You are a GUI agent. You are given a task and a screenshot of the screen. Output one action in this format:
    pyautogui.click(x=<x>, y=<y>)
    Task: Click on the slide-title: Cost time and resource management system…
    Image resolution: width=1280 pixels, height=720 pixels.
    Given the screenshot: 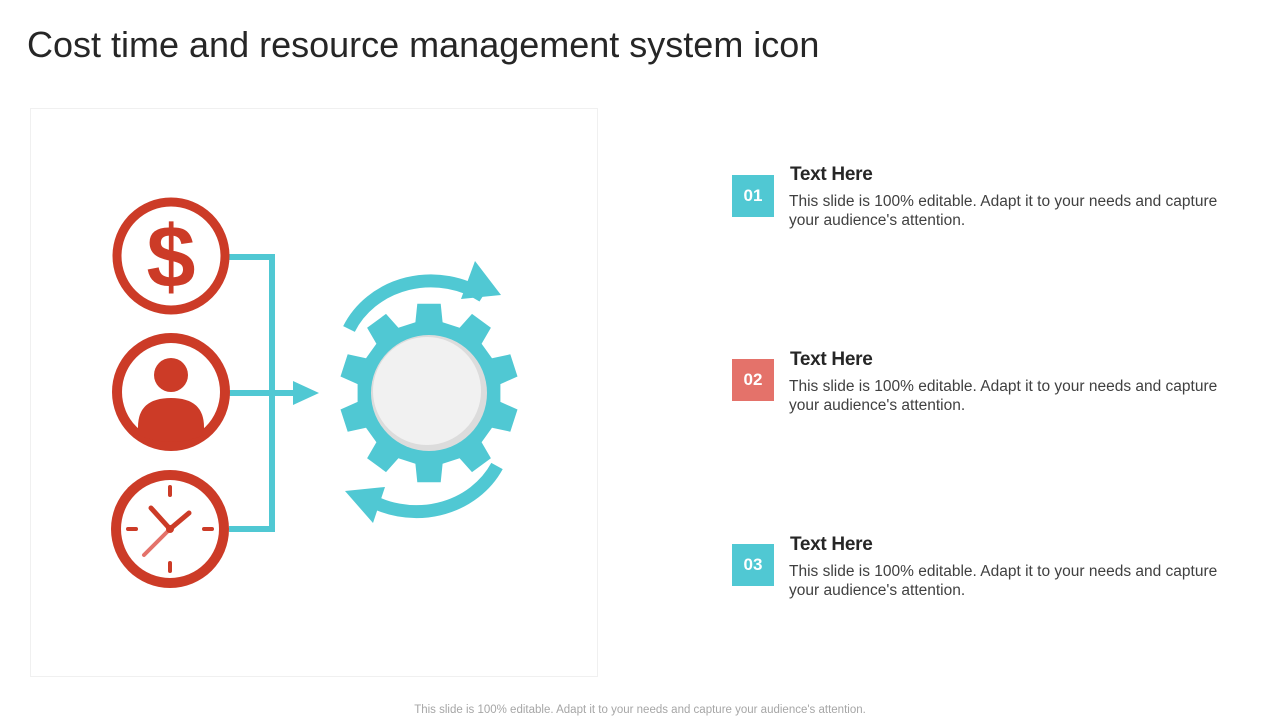 What is the action you would take?
    pyautogui.click(x=423, y=44)
    